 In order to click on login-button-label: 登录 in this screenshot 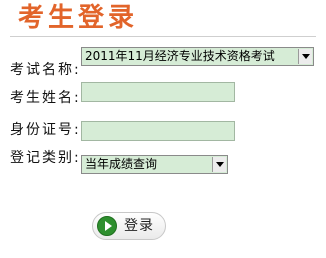, I will do `click(139, 226)`.